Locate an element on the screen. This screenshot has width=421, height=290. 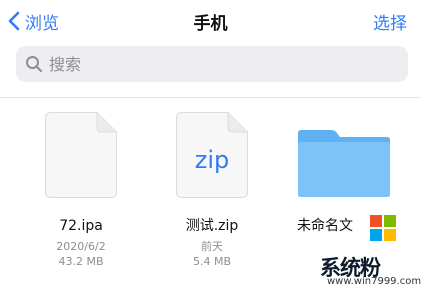
file-thumbnail: zip is located at coordinates (212, 155).